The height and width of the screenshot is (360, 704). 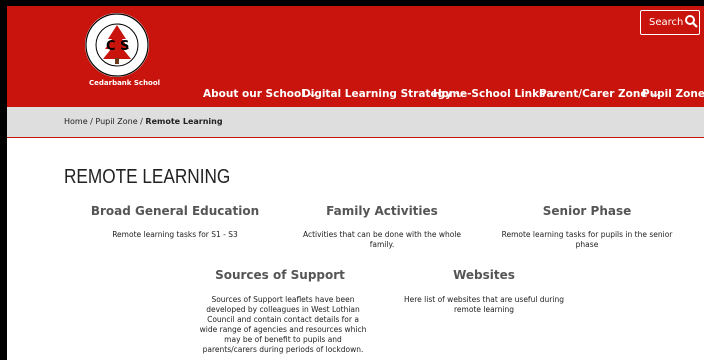 I want to click on nav-label: About our School, so click(x=254, y=94).